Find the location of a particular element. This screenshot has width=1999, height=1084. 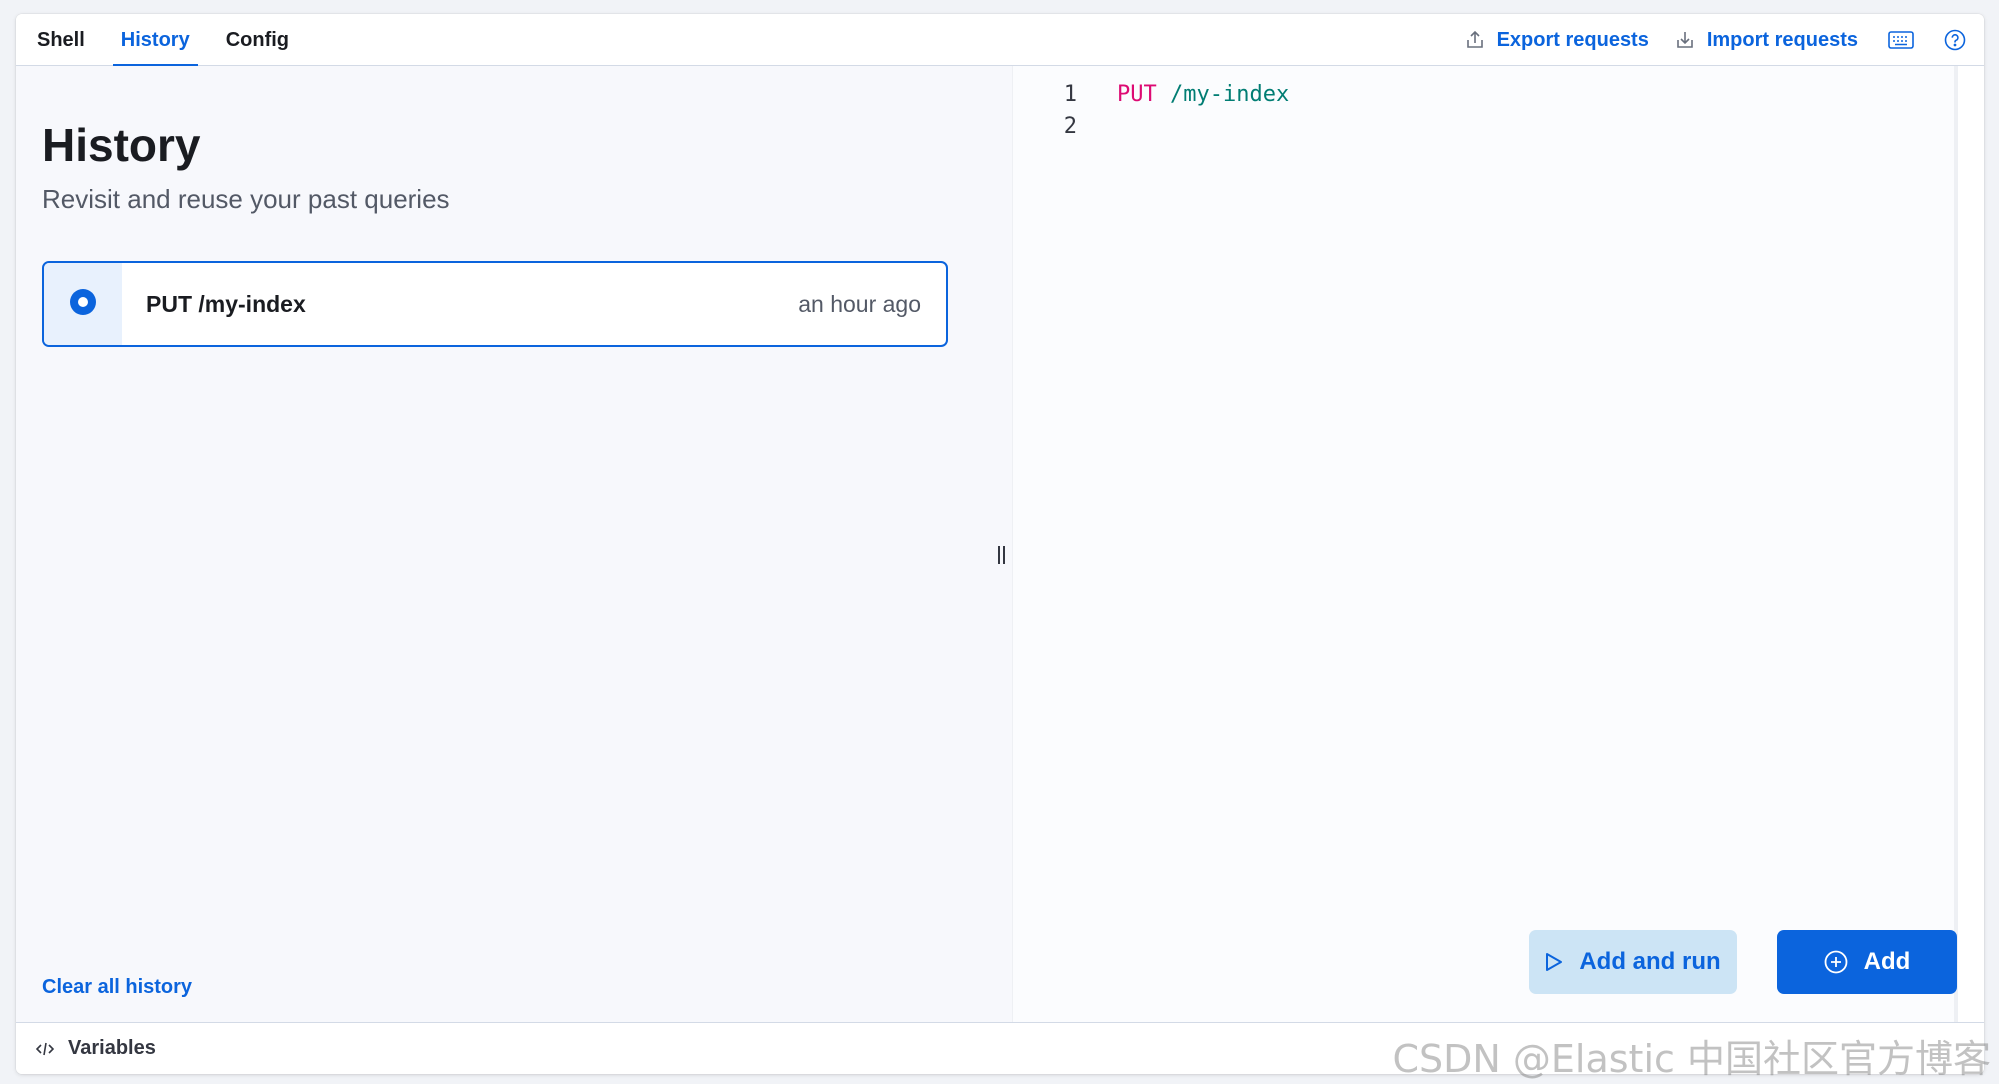

page-subtitle: Revisit and reuse your past queries is located at coordinates (246, 199).